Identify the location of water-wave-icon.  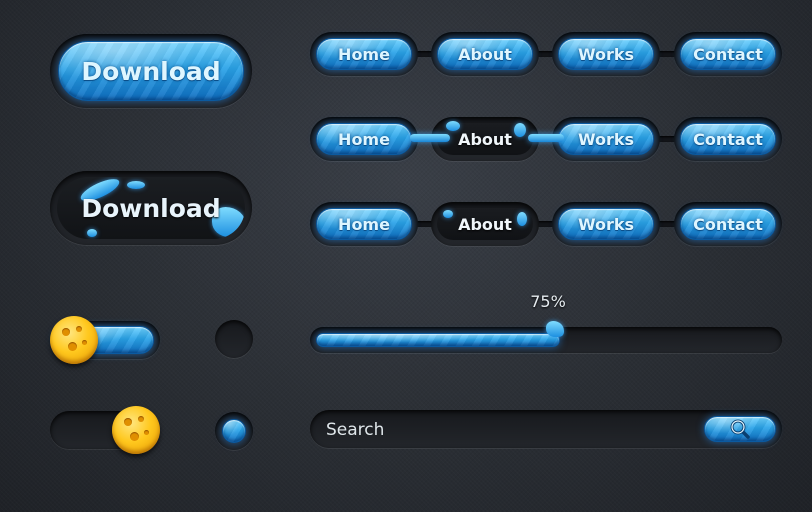
(555, 329).